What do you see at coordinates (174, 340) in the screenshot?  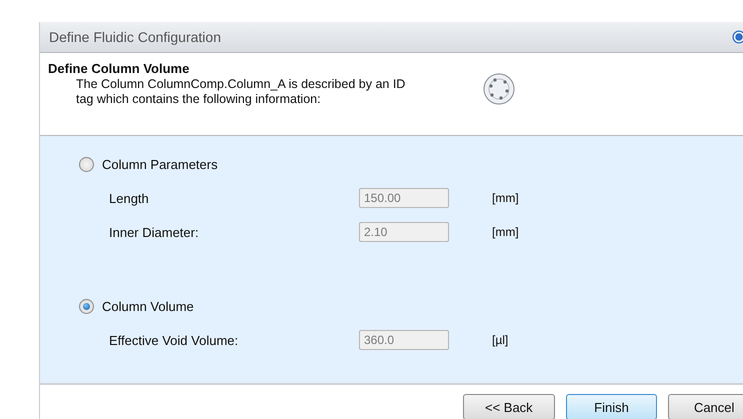 I see `field-label: Effective Void Volume:` at bounding box center [174, 340].